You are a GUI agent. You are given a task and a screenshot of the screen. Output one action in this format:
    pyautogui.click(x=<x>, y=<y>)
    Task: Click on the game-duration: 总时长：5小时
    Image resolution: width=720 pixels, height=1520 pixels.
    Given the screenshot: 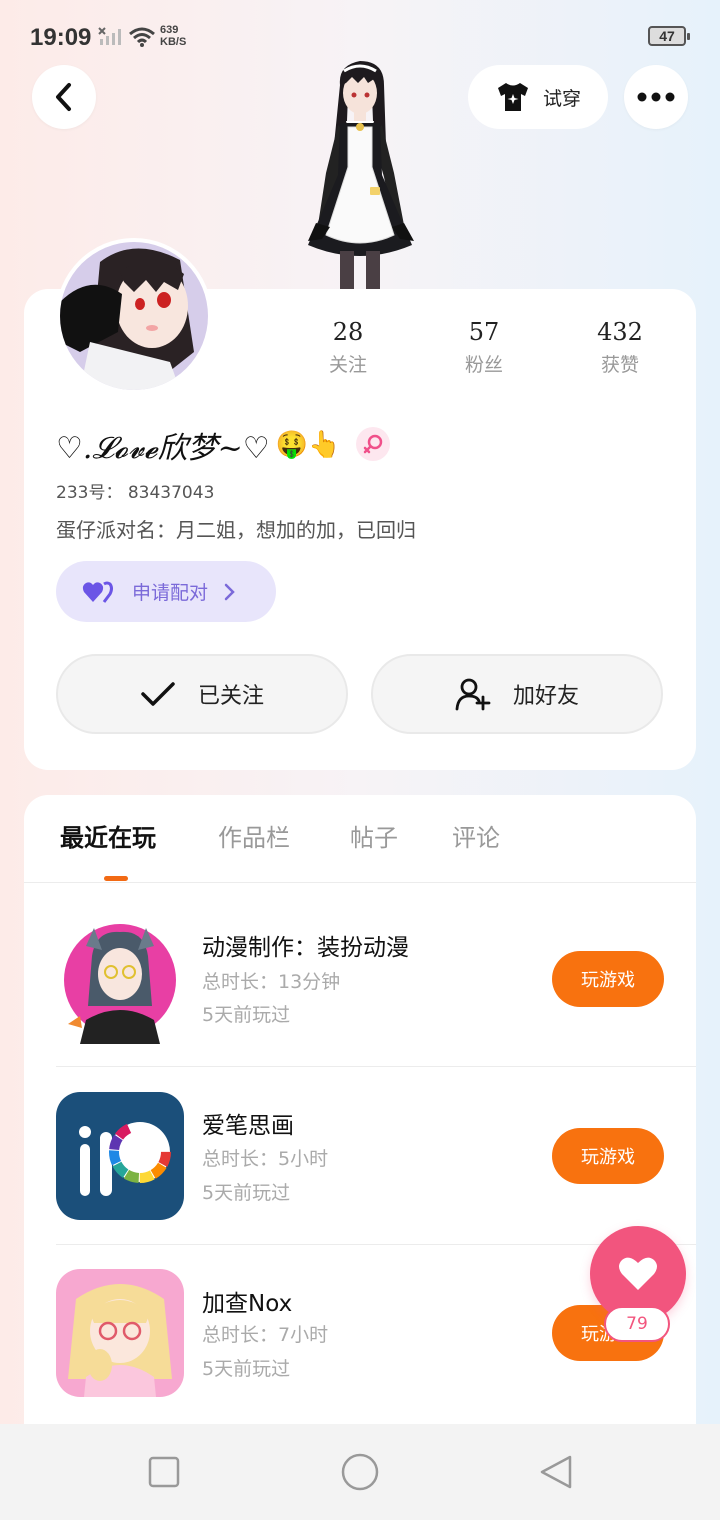 What is the action you would take?
    pyautogui.click(x=265, y=1159)
    